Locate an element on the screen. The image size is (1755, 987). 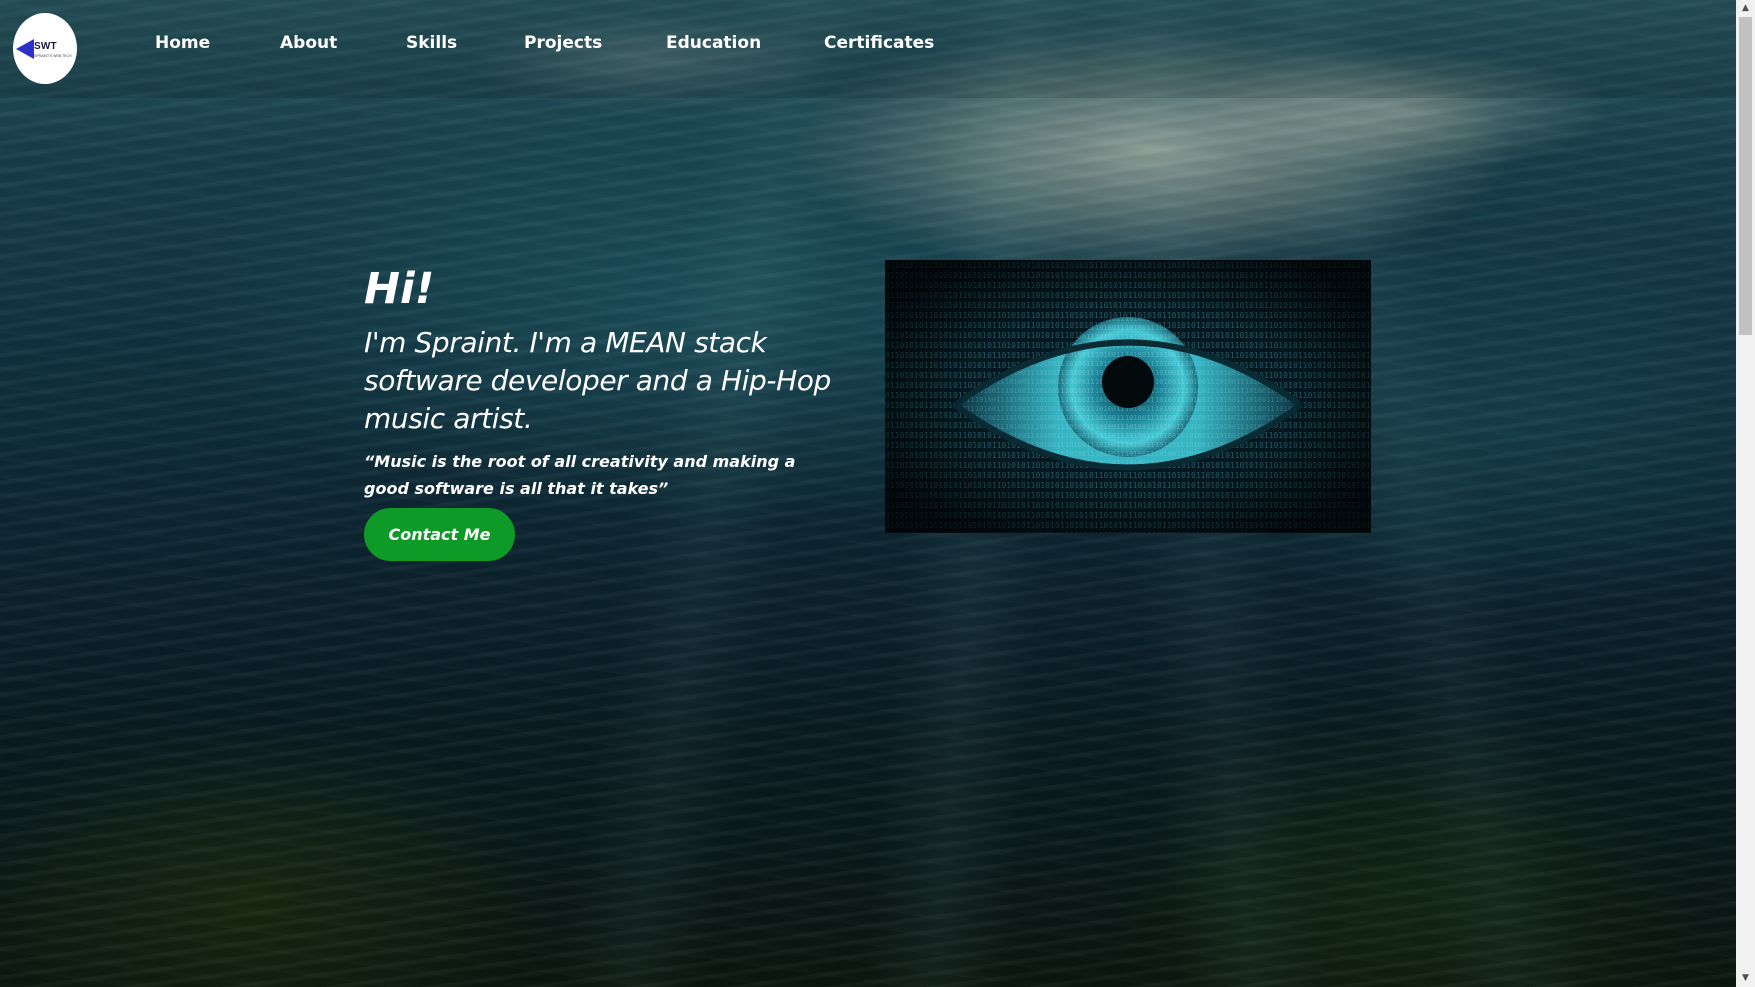
chevron-down-icon: ▼ is located at coordinates (1745, 978).